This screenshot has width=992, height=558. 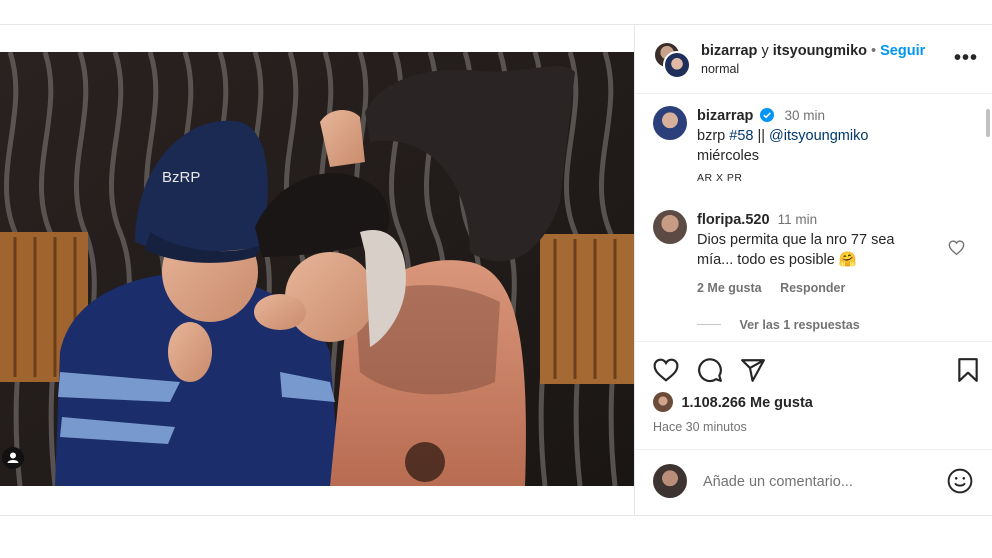 What do you see at coordinates (966, 58) in the screenshot?
I see `more-options-button: •••` at bounding box center [966, 58].